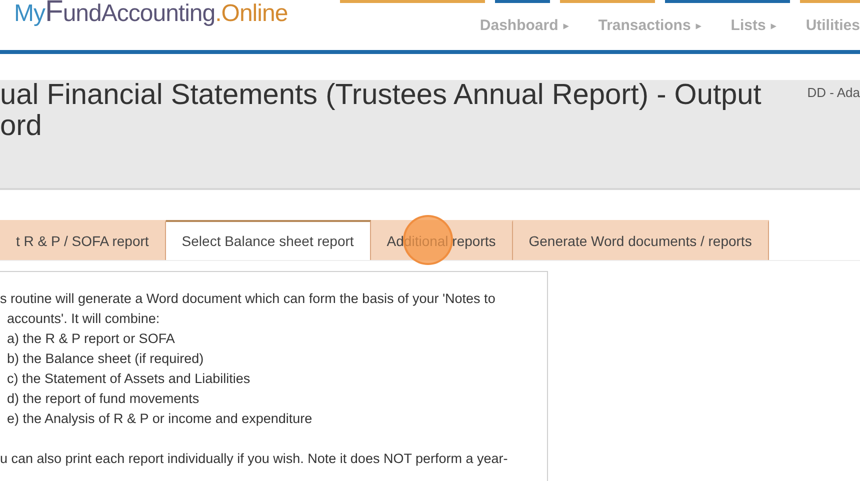 The image size is (860, 481). Describe the element at coordinates (129, 379) in the screenshot. I see `list-item: c) the Statement of Assets and Liabilities` at that location.